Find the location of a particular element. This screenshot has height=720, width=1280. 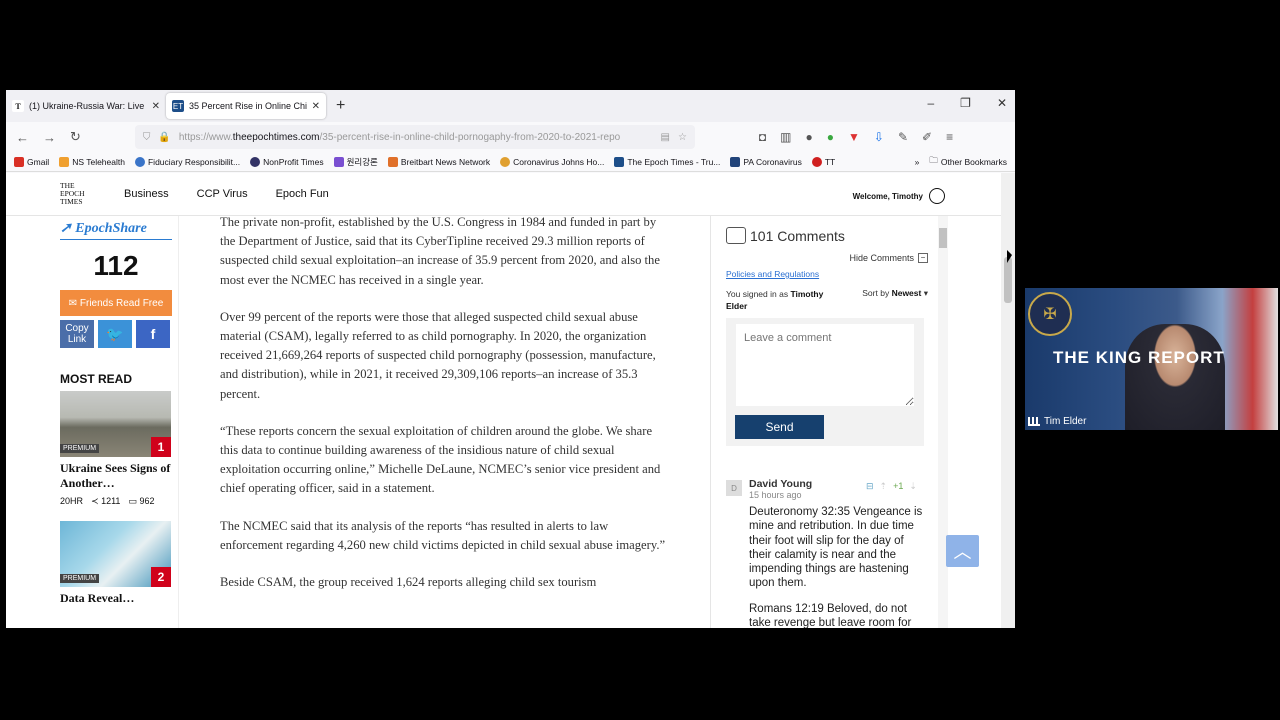

epochshare-logo: ➚ EpochShare is located at coordinates (116, 228).